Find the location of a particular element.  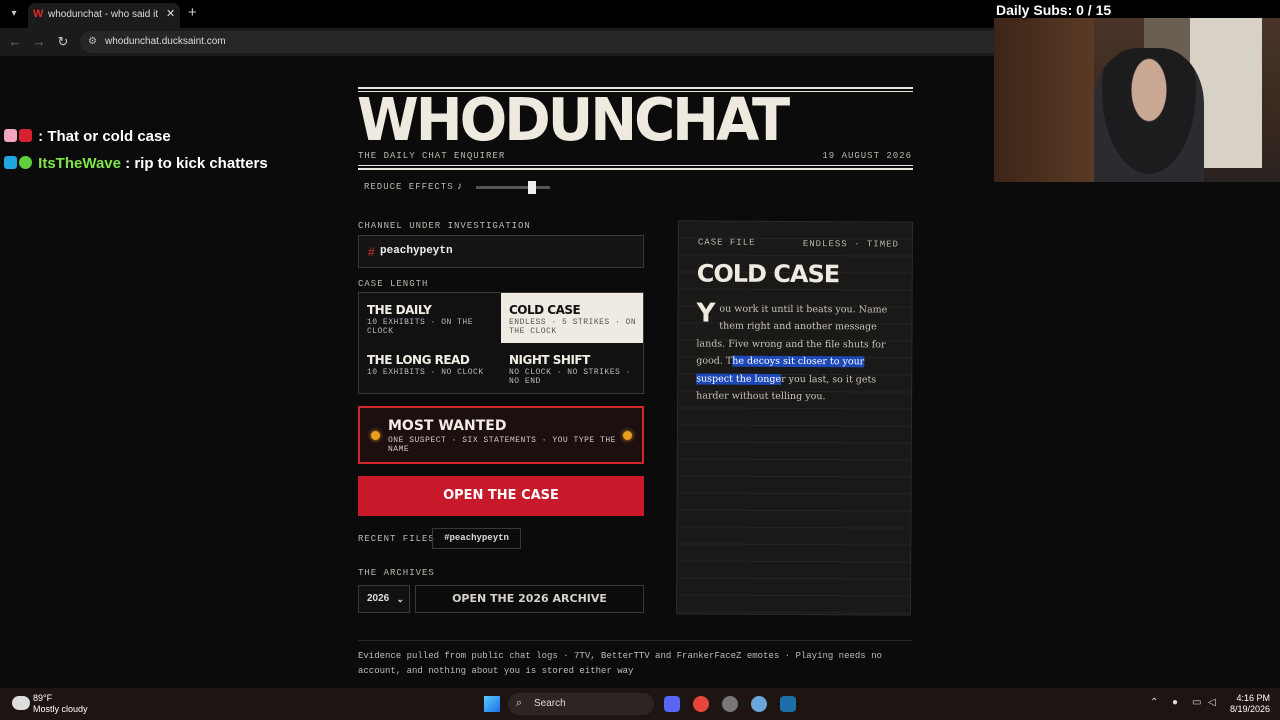

chat-text: : rip to kick chatters is located at coordinates (196, 163).